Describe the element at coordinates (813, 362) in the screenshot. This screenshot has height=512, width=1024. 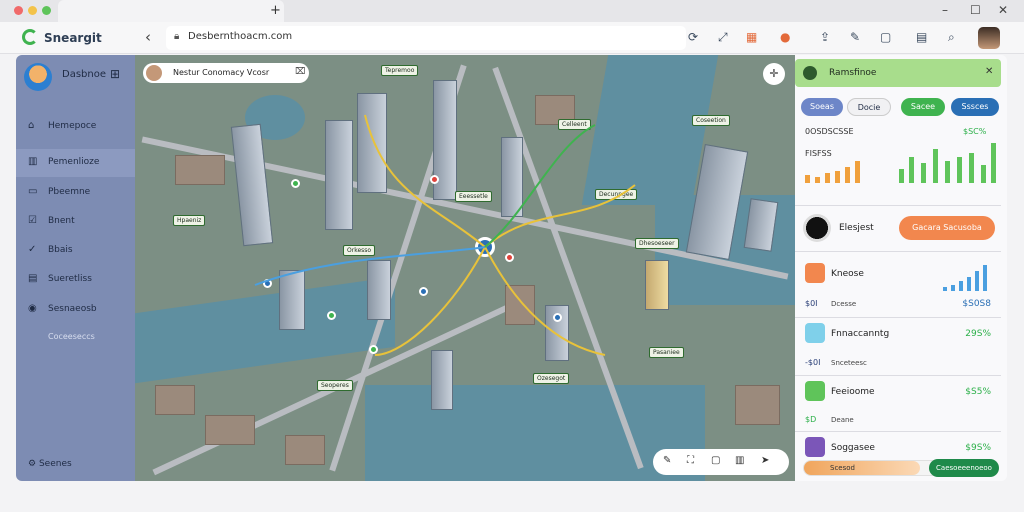
I see `row-sub: -$0I` at that location.